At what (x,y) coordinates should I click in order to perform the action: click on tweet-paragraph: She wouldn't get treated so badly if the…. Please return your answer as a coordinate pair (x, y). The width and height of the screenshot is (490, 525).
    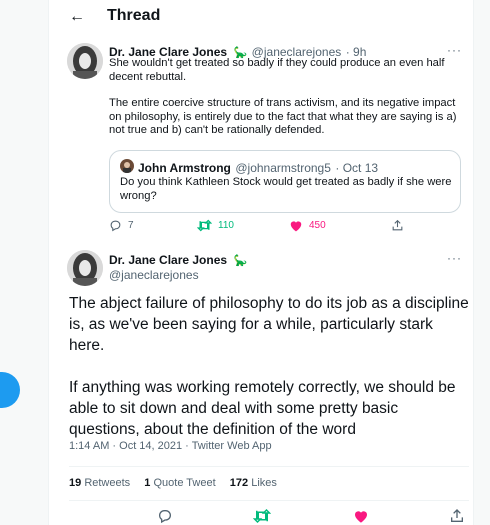
    Looking at the image, I should click on (277, 70).